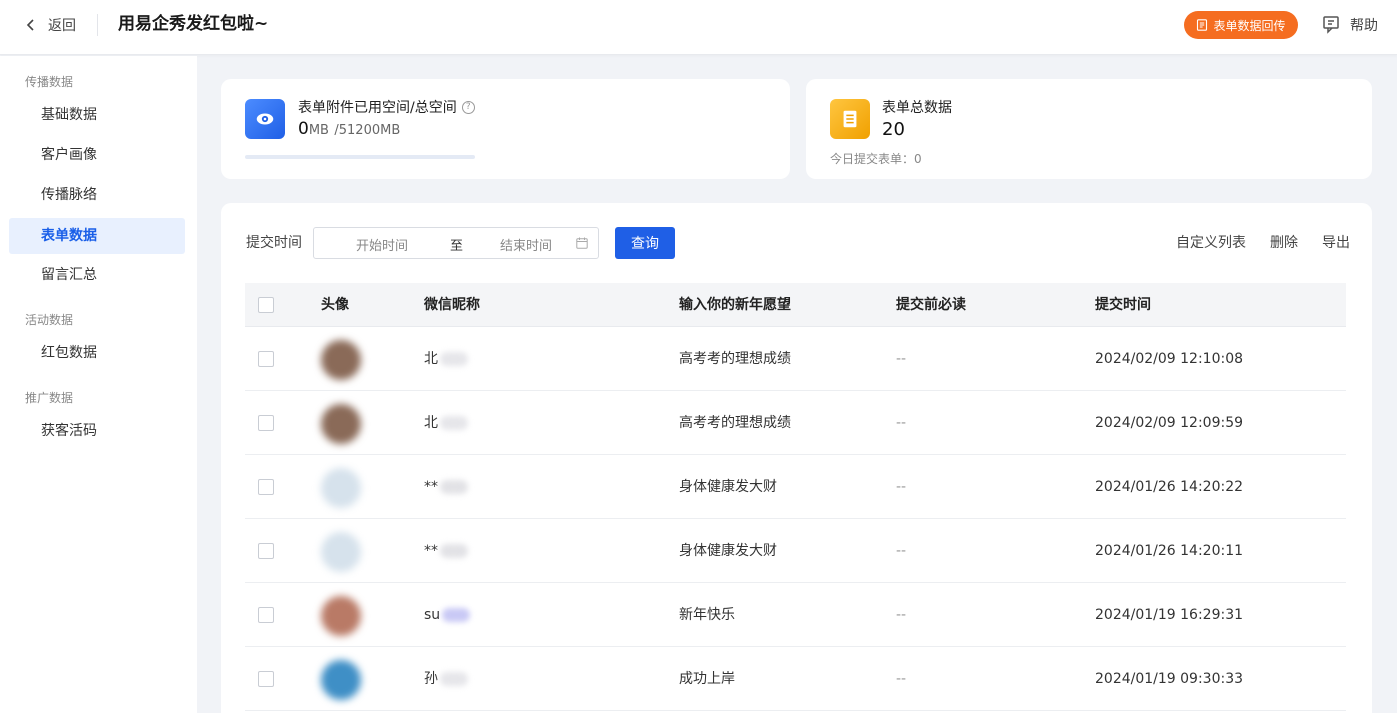  What do you see at coordinates (97, 25) in the screenshot?
I see `header-divider` at bounding box center [97, 25].